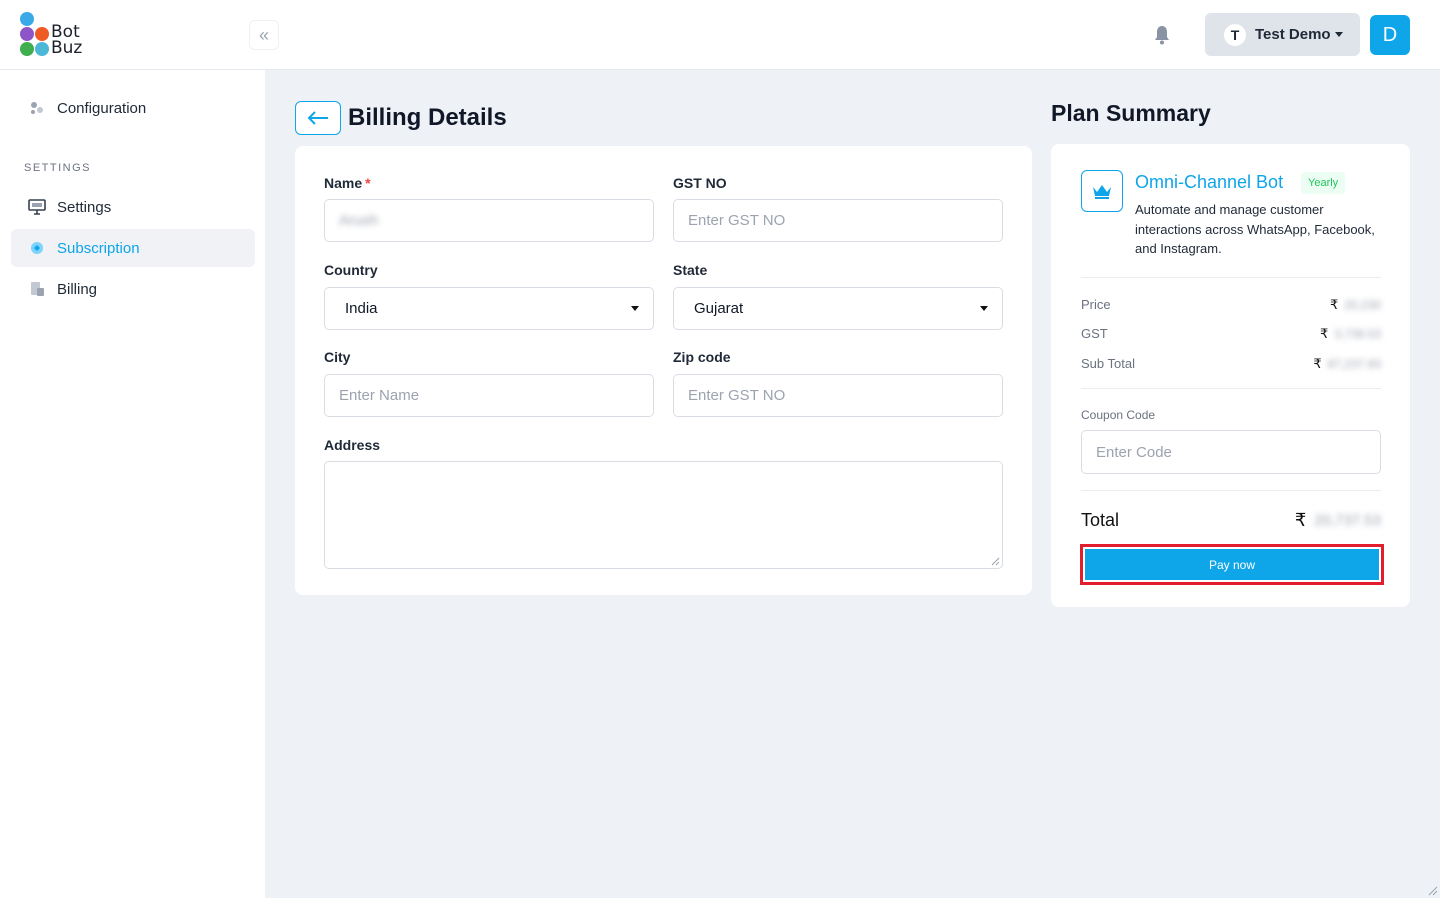 Image resolution: width=1440 pixels, height=898 pixels. What do you see at coordinates (1162, 35) in the screenshot?
I see `bell-icon` at bounding box center [1162, 35].